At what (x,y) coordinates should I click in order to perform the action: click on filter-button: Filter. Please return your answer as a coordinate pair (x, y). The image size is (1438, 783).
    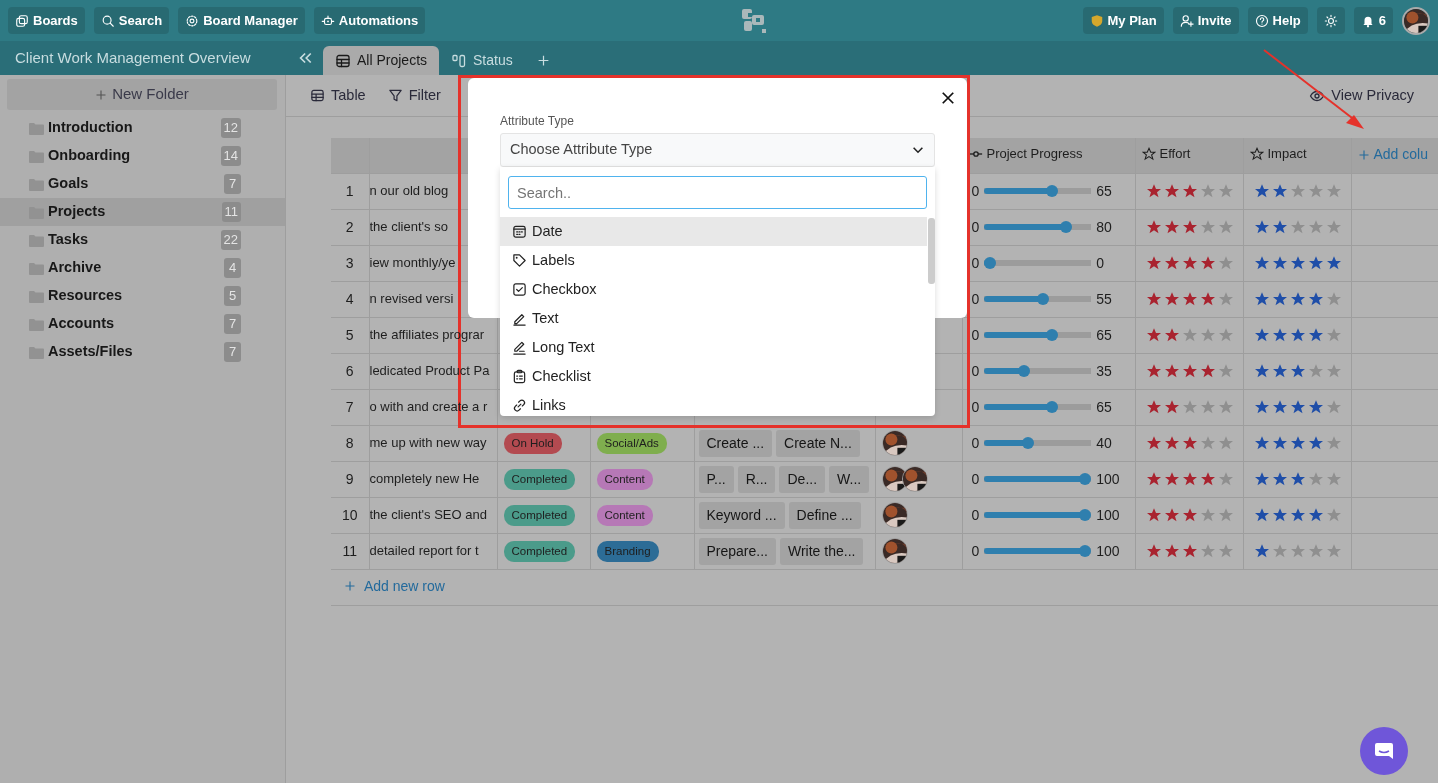
    Looking at the image, I should click on (414, 95).